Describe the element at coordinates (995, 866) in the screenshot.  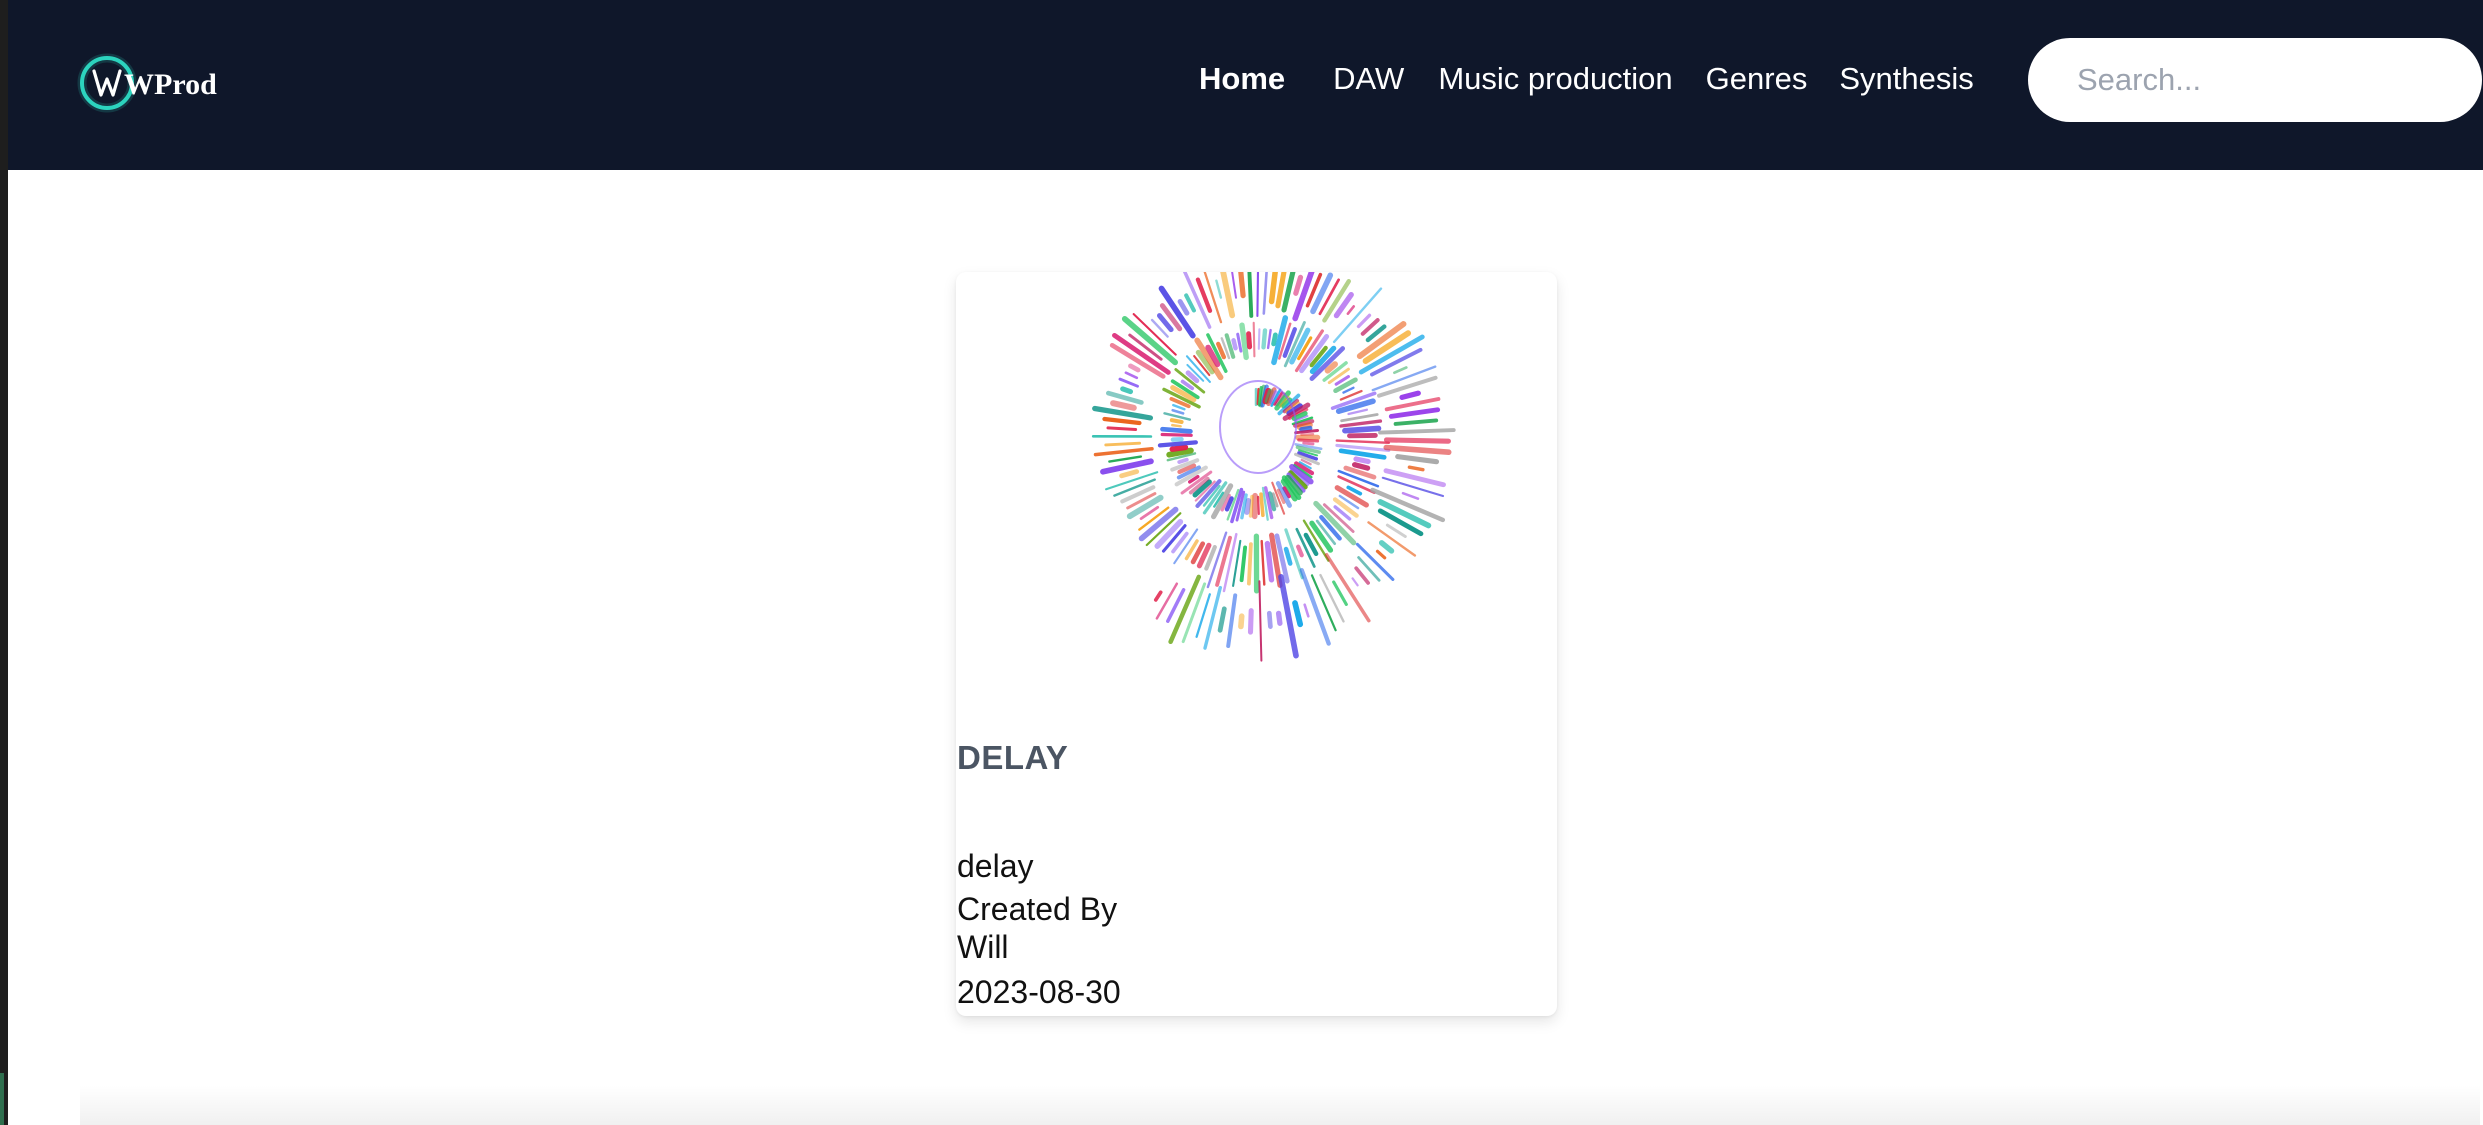
I see `card-description: delay` at that location.